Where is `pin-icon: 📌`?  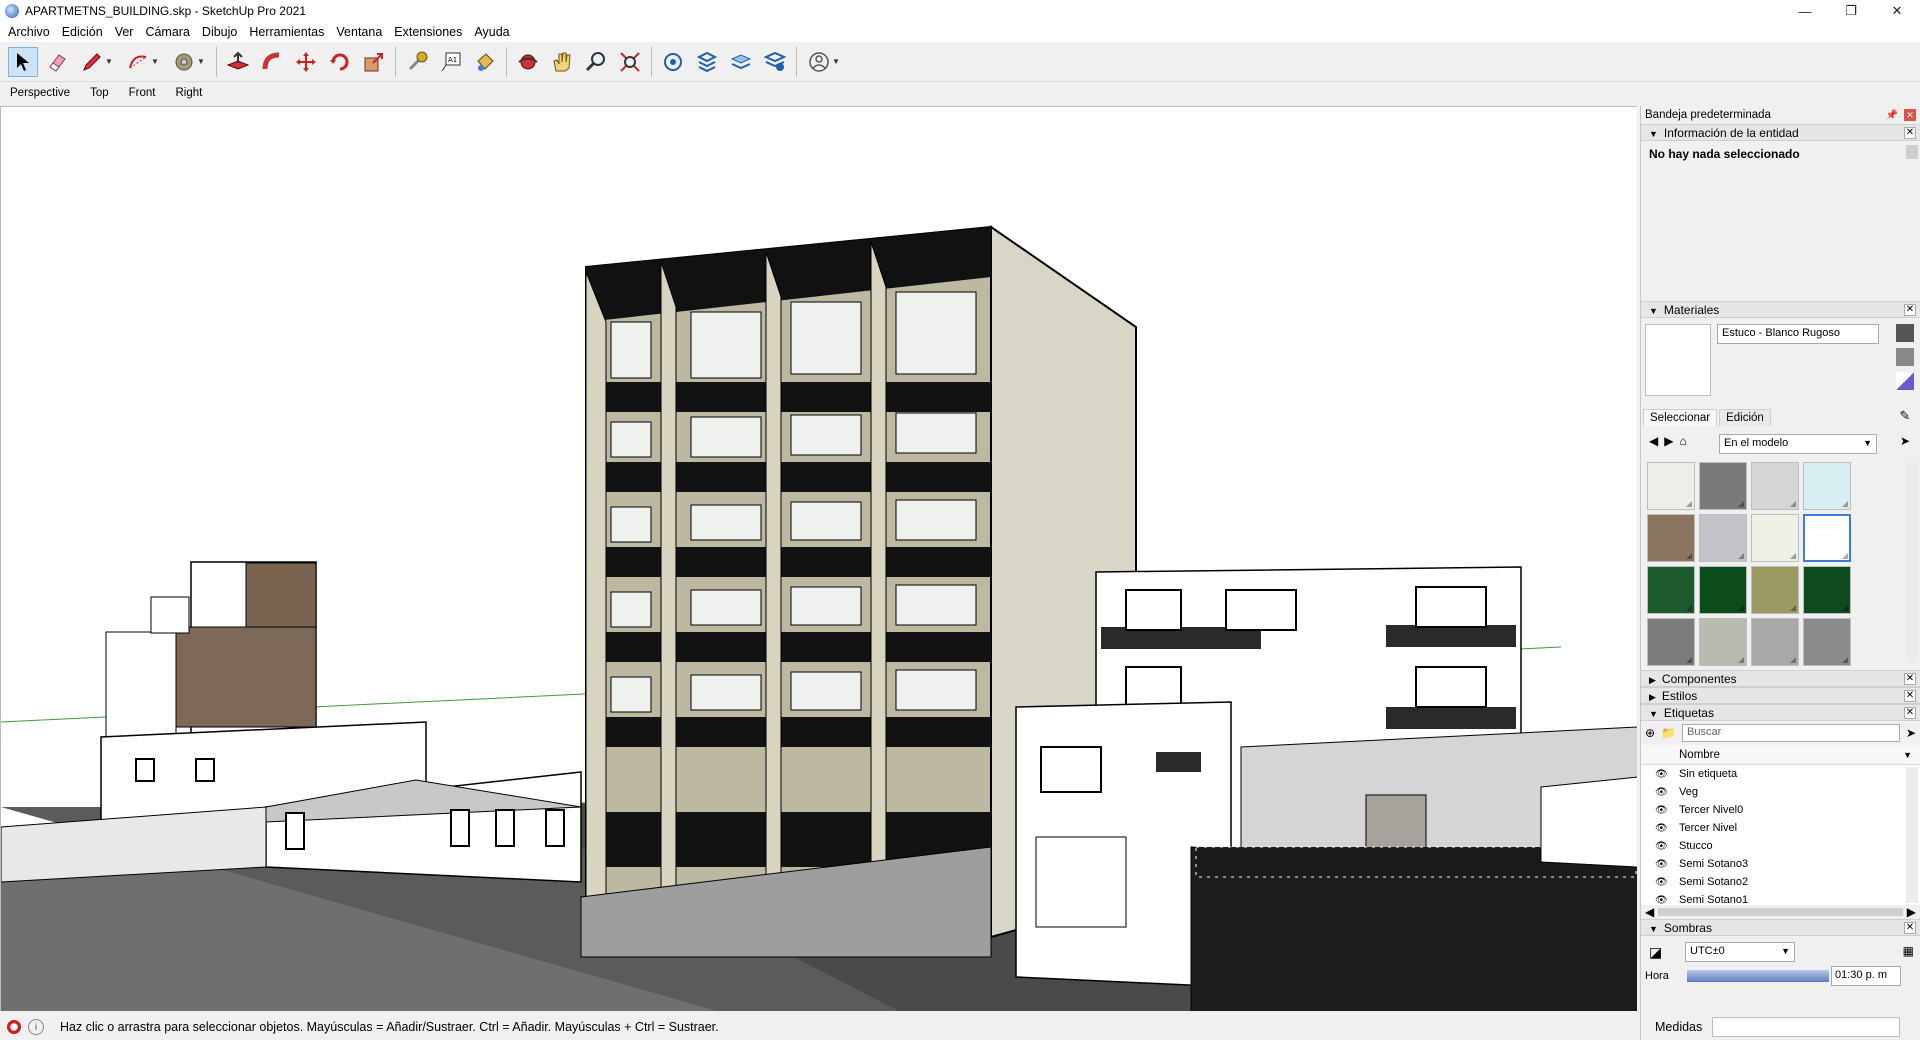 pin-icon: 📌 is located at coordinates (1892, 115).